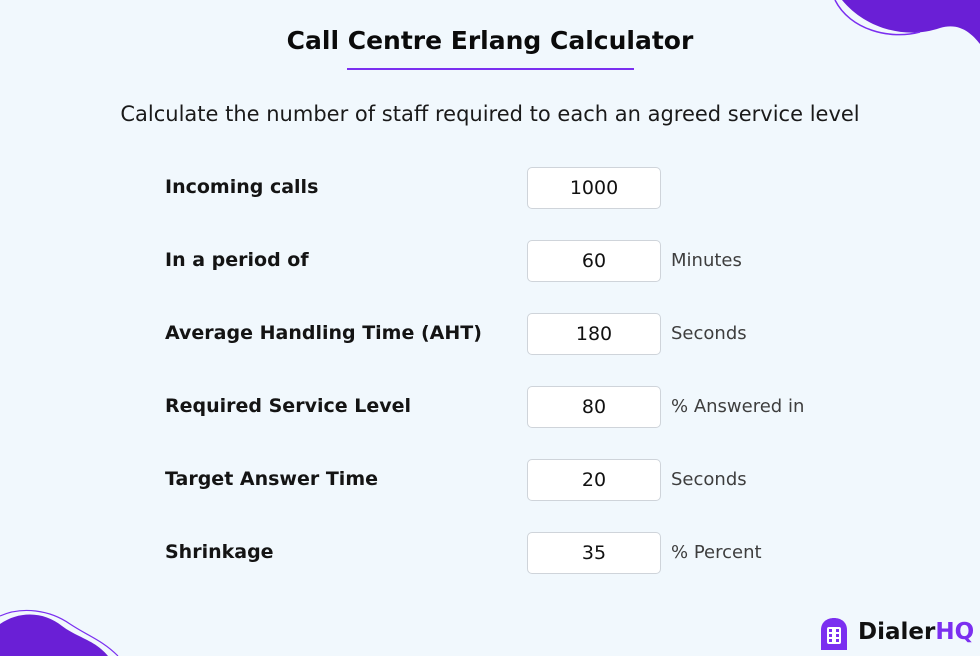 This screenshot has width=980, height=656. What do you see at coordinates (490, 261) in the screenshot?
I see `field-row-period: In a period of Minutes` at bounding box center [490, 261].